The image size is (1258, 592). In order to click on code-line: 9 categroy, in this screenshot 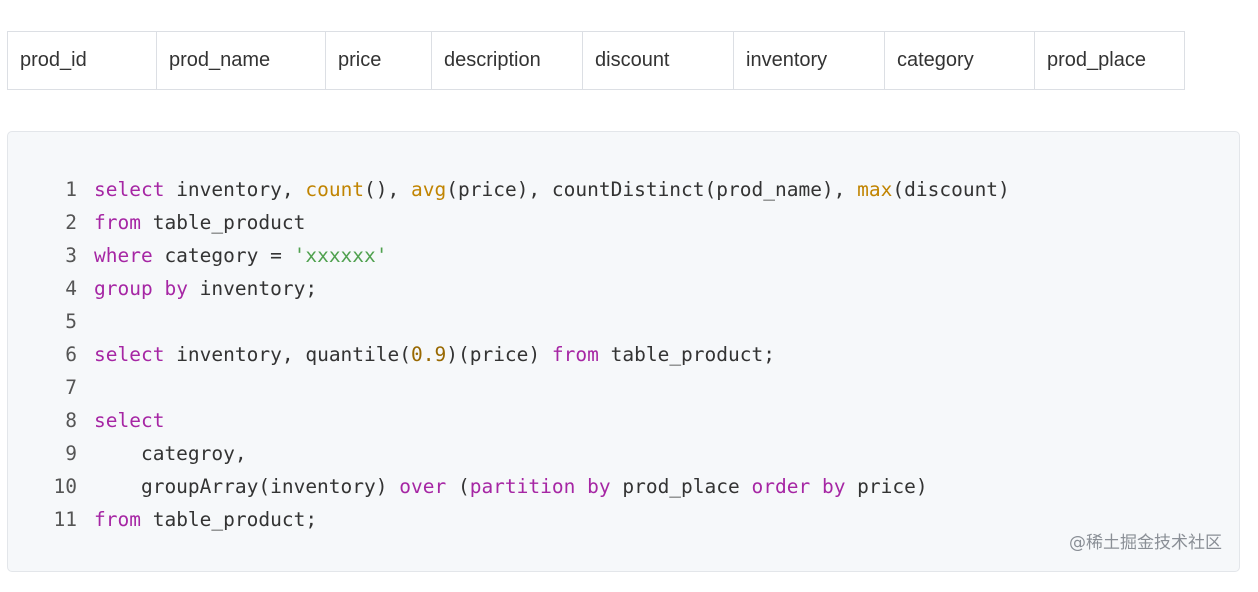, I will do `click(623, 453)`.